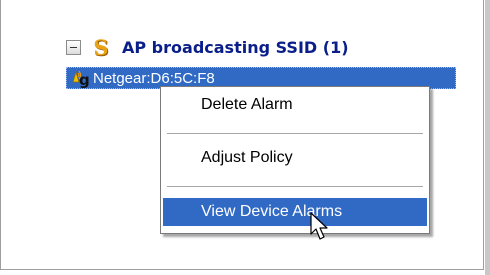 This screenshot has width=490, height=275. I want to click on menu-item-delete-alarm: Delete Alarm, so click(295, 105).